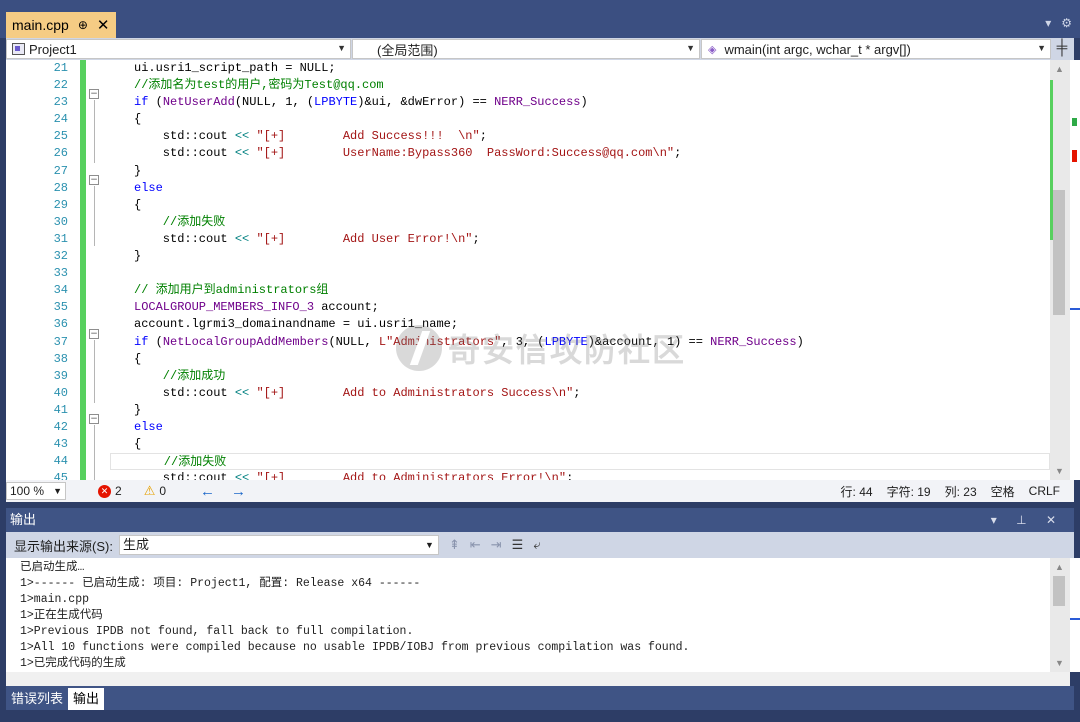 The image size is (1080, 722). I want to click on warning-icon: ⚠, so click(150, 491).